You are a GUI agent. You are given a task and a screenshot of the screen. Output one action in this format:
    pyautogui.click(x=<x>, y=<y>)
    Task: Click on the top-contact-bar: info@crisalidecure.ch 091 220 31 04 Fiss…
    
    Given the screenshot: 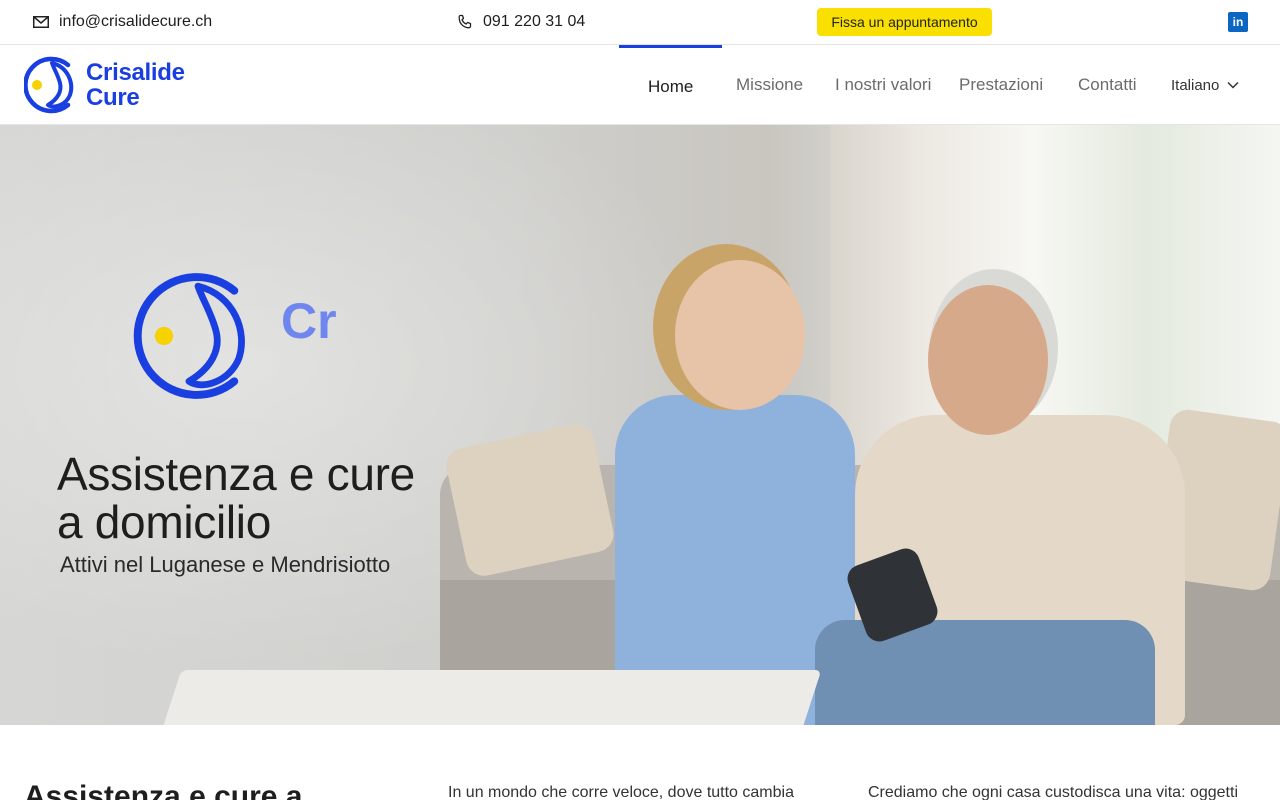 What is the action you would take?
    pyautogui.click(x=640, y=22)
    